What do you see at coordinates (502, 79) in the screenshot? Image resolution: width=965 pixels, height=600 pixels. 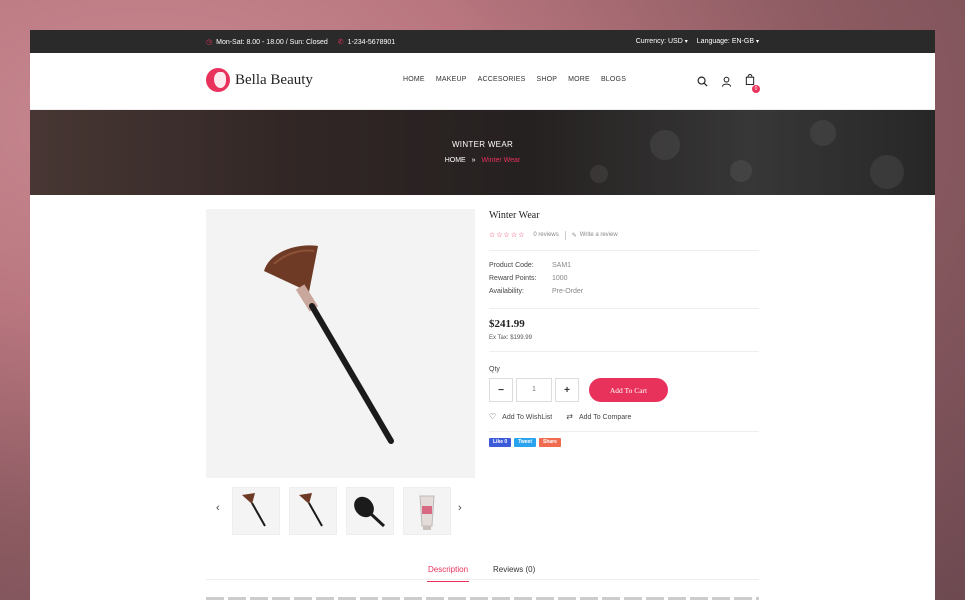 I see `nav-accesories: ACCESORIES` at bounding box center [502, 79].